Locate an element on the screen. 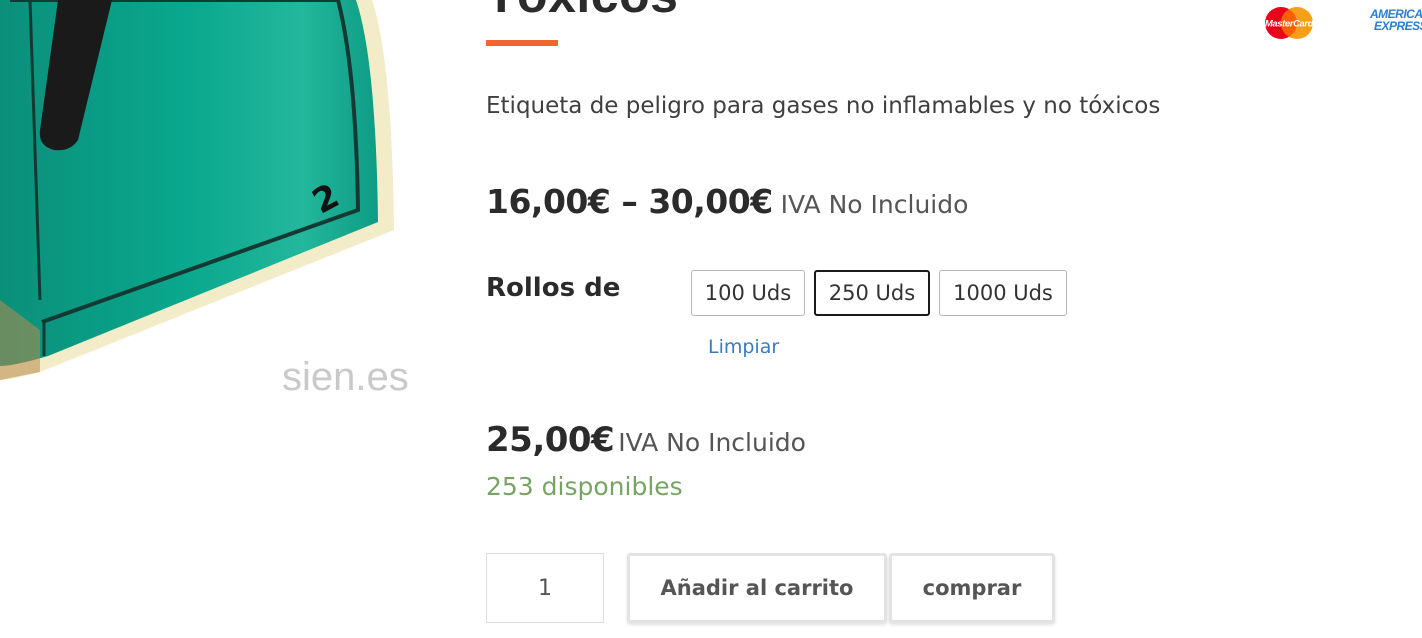  amex-logo: AMERICAN EXPRESS is located at coordinates (1396, 23).